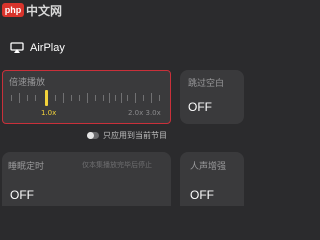 The height and width of the screenshot is (240, 320). I want to click on skip-blank-value: OFF, so click(200, 107).